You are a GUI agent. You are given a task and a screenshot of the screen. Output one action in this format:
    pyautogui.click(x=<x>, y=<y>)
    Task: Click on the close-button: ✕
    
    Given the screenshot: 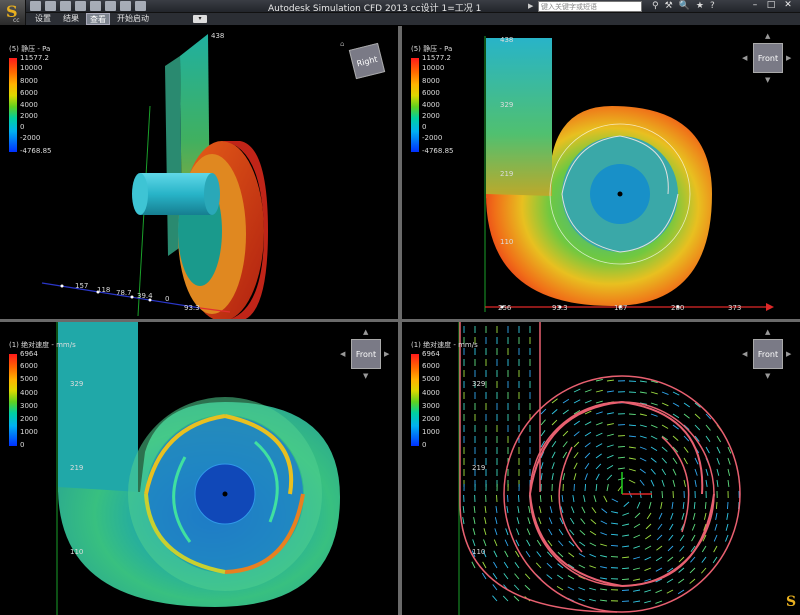 What is the action you would take?
    pyautogui.click(x=788, y=6)
    